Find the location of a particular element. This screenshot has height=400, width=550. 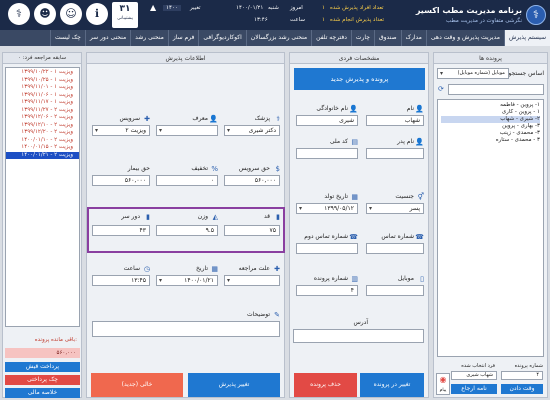

referrer-select is located at coordinates (187, 130).